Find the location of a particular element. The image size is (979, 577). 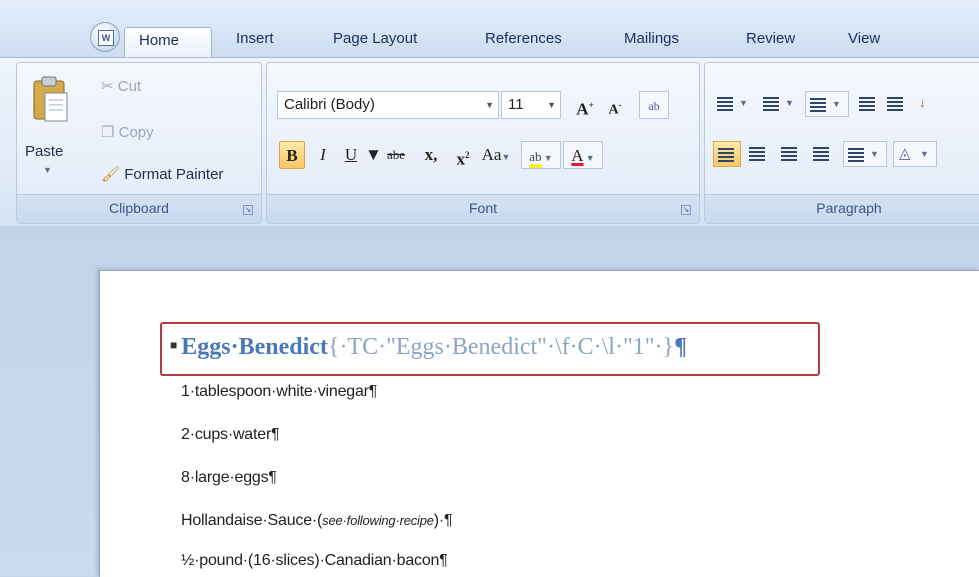

ingredient-line: ½·pound·(16·slices)·Canadian·bacon¶ is located at coordinates (314, 561).